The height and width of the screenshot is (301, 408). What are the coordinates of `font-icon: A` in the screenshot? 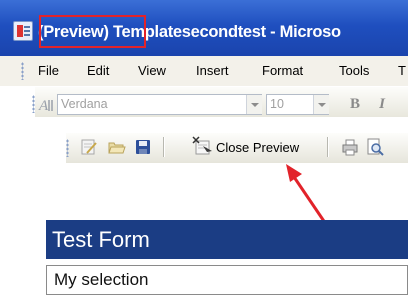 It's located at (47, 104).